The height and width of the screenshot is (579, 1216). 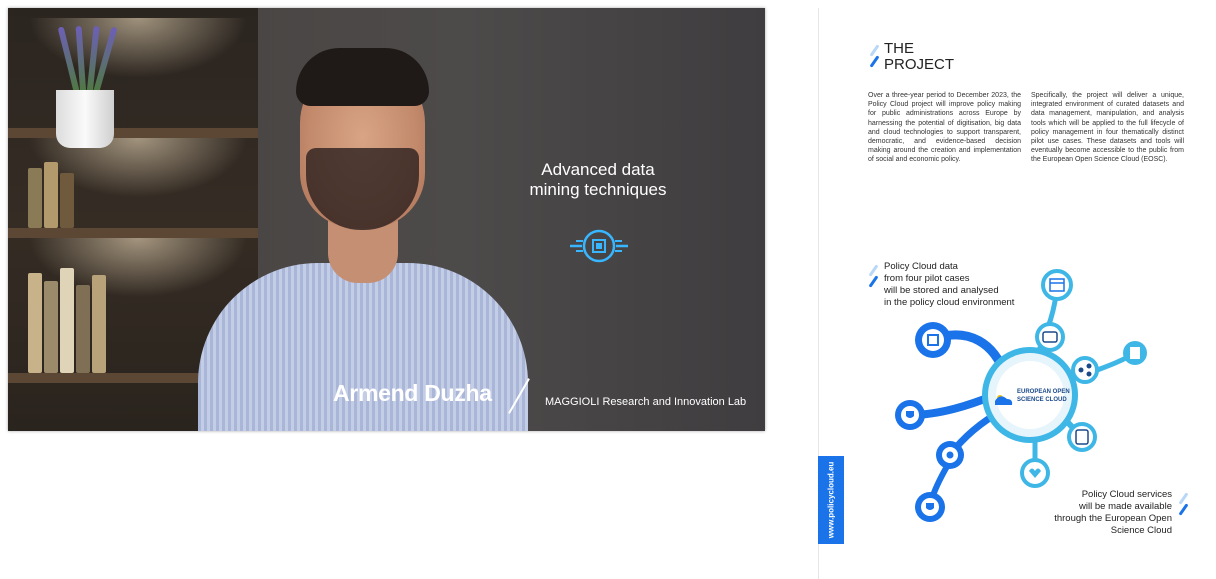 What do you see at coordinates (1125, 506) in the screenshot?
I see `caption-line: will be made available` at bounding box center [1125, 506].